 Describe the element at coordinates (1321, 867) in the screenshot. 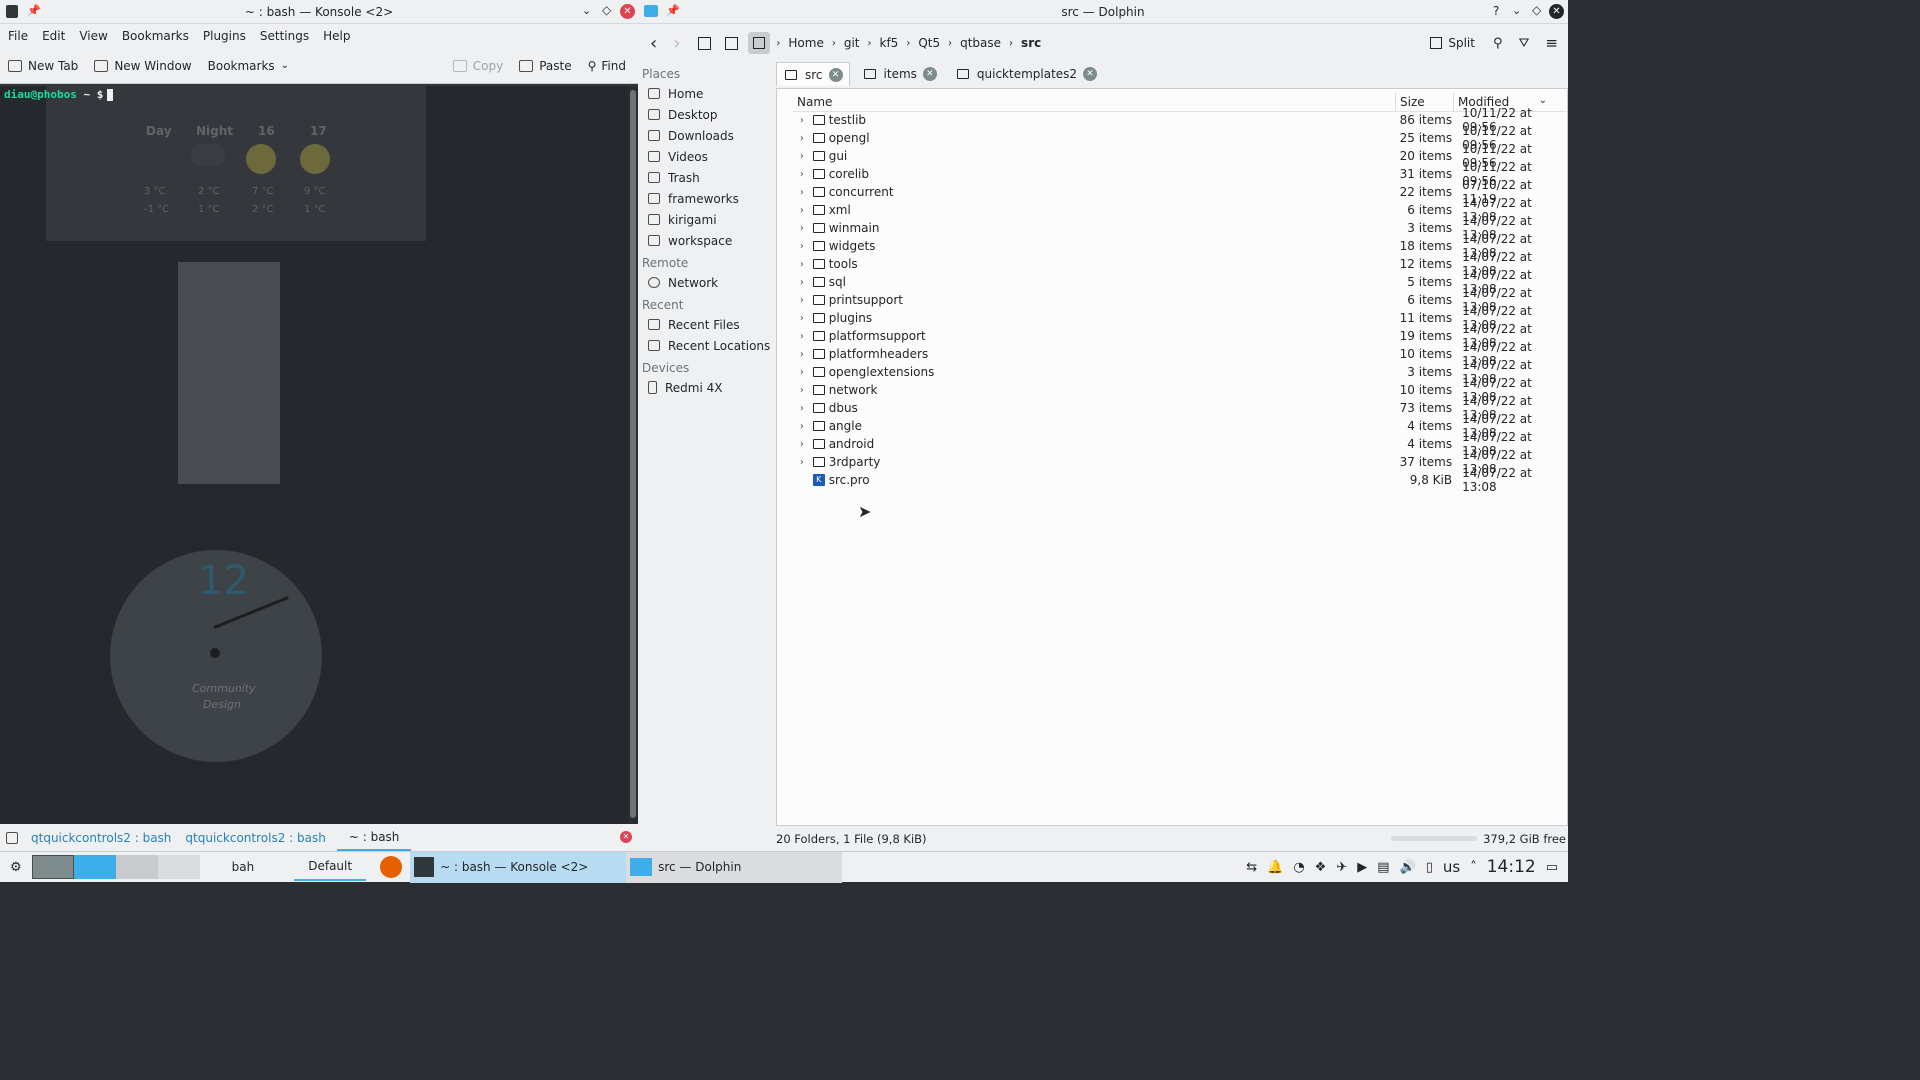

I see `dropbox-icon: ❖` at that location.